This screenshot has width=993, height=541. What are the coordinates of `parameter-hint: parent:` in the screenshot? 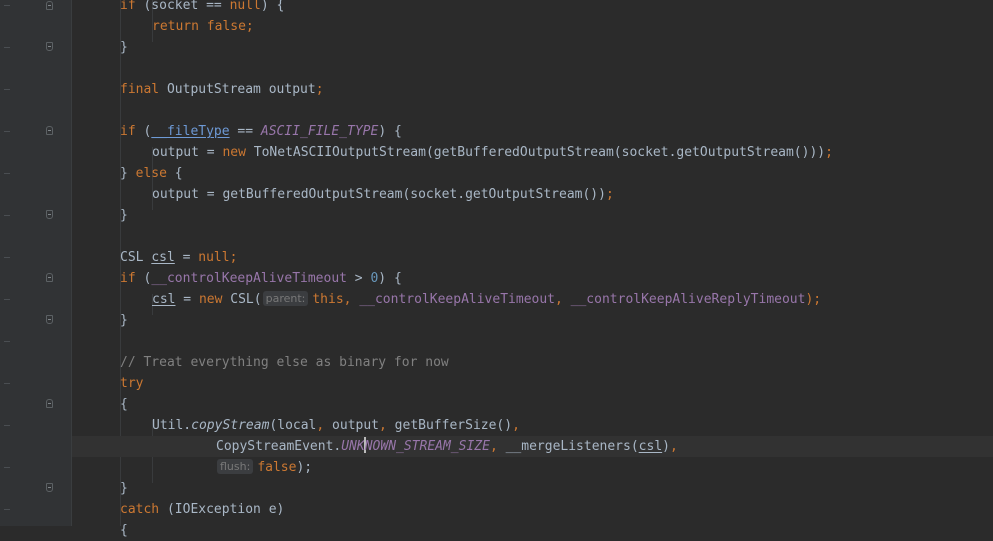 It's located at (285, 298).